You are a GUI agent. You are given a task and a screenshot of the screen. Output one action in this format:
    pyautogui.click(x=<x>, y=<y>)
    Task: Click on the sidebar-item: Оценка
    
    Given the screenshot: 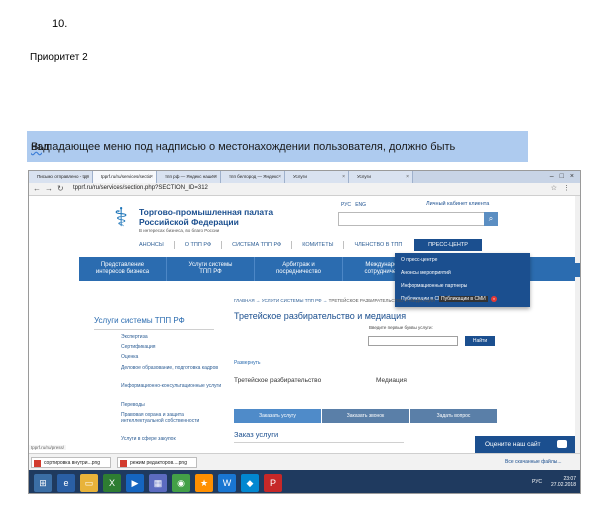 What is the action you would take?
    pyautogui.click(x=173, y=357)
    